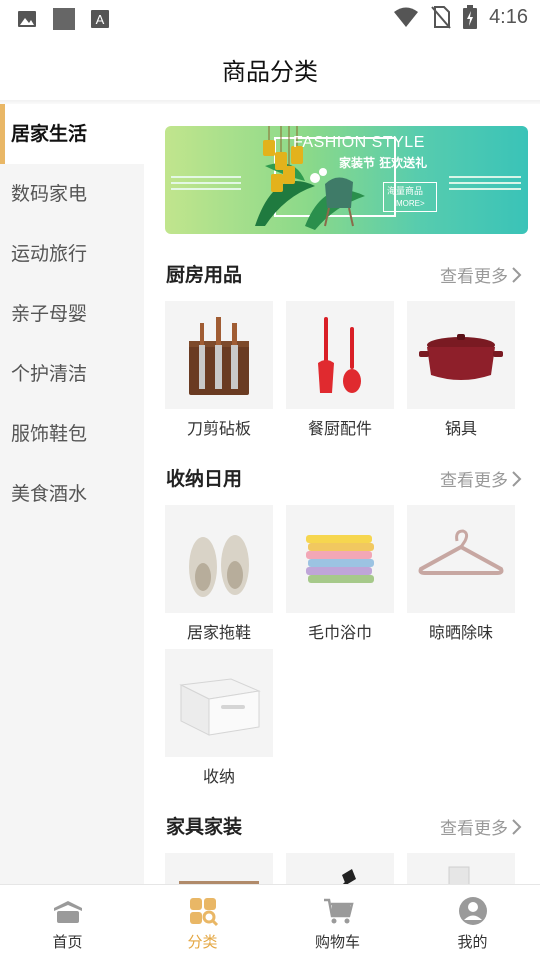  What do you see at coordinates (219, 882) in the screenshot?
I see `furniture-icon` at bounding box center [219, 882].